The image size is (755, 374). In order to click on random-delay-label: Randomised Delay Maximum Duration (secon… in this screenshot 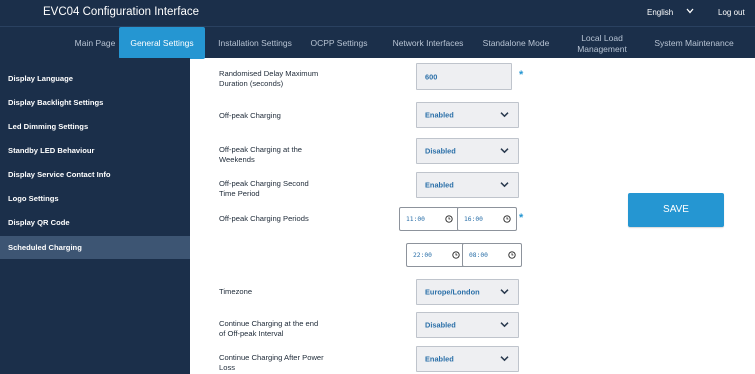, I will do `click(268, 79)`.